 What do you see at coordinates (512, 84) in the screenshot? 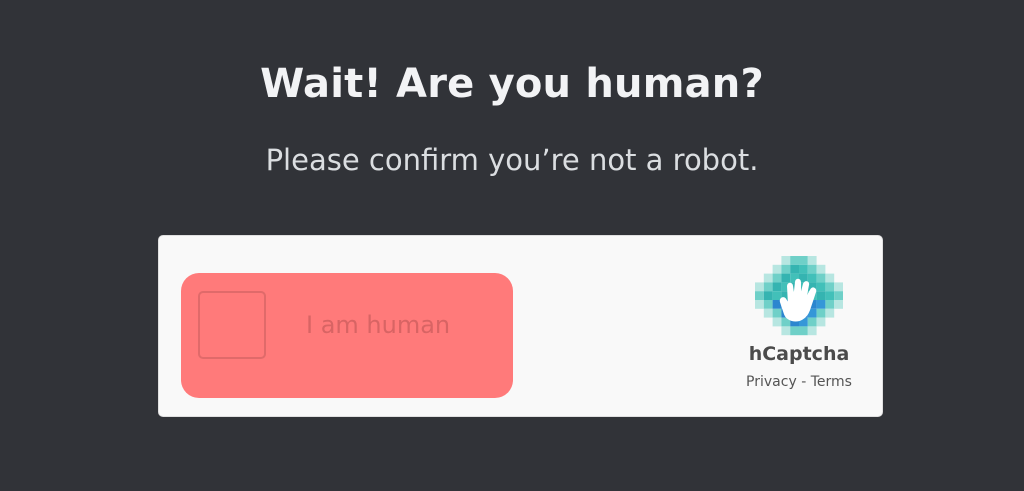
I see `page-title: Wait! Are you human?` at bounding box center [512, 84].